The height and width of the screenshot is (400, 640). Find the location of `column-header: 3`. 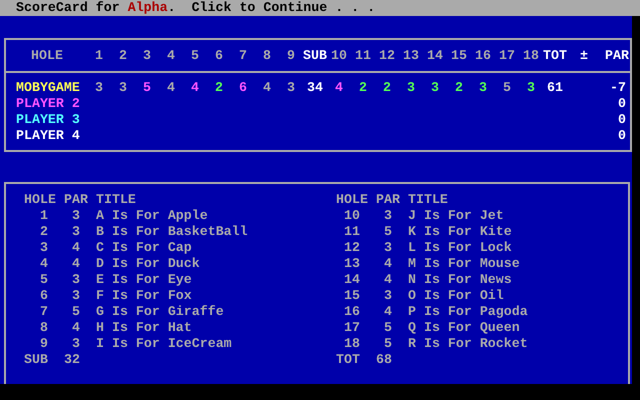

column-header: 3 is located at coordinates (147, 56).